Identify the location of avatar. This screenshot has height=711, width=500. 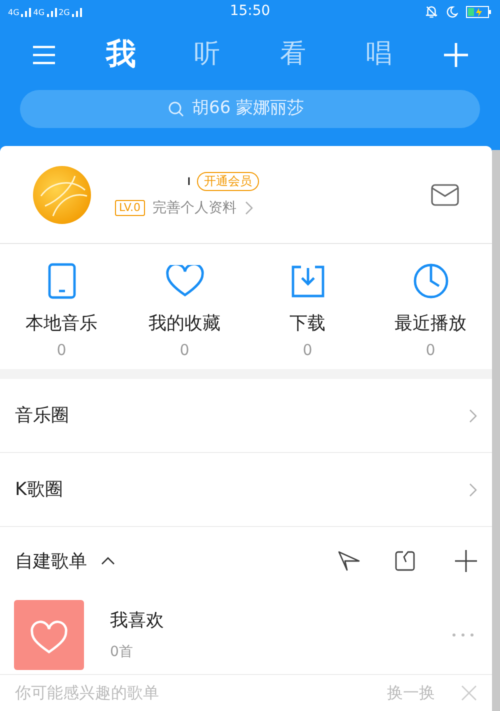
(62, 195).